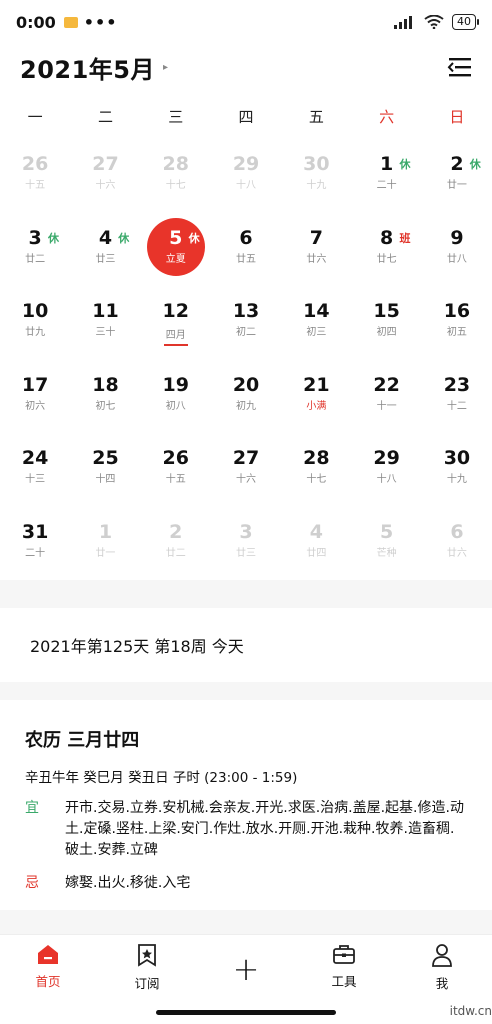  I want to click on day-cell: 14 初三, so click(316, 326).